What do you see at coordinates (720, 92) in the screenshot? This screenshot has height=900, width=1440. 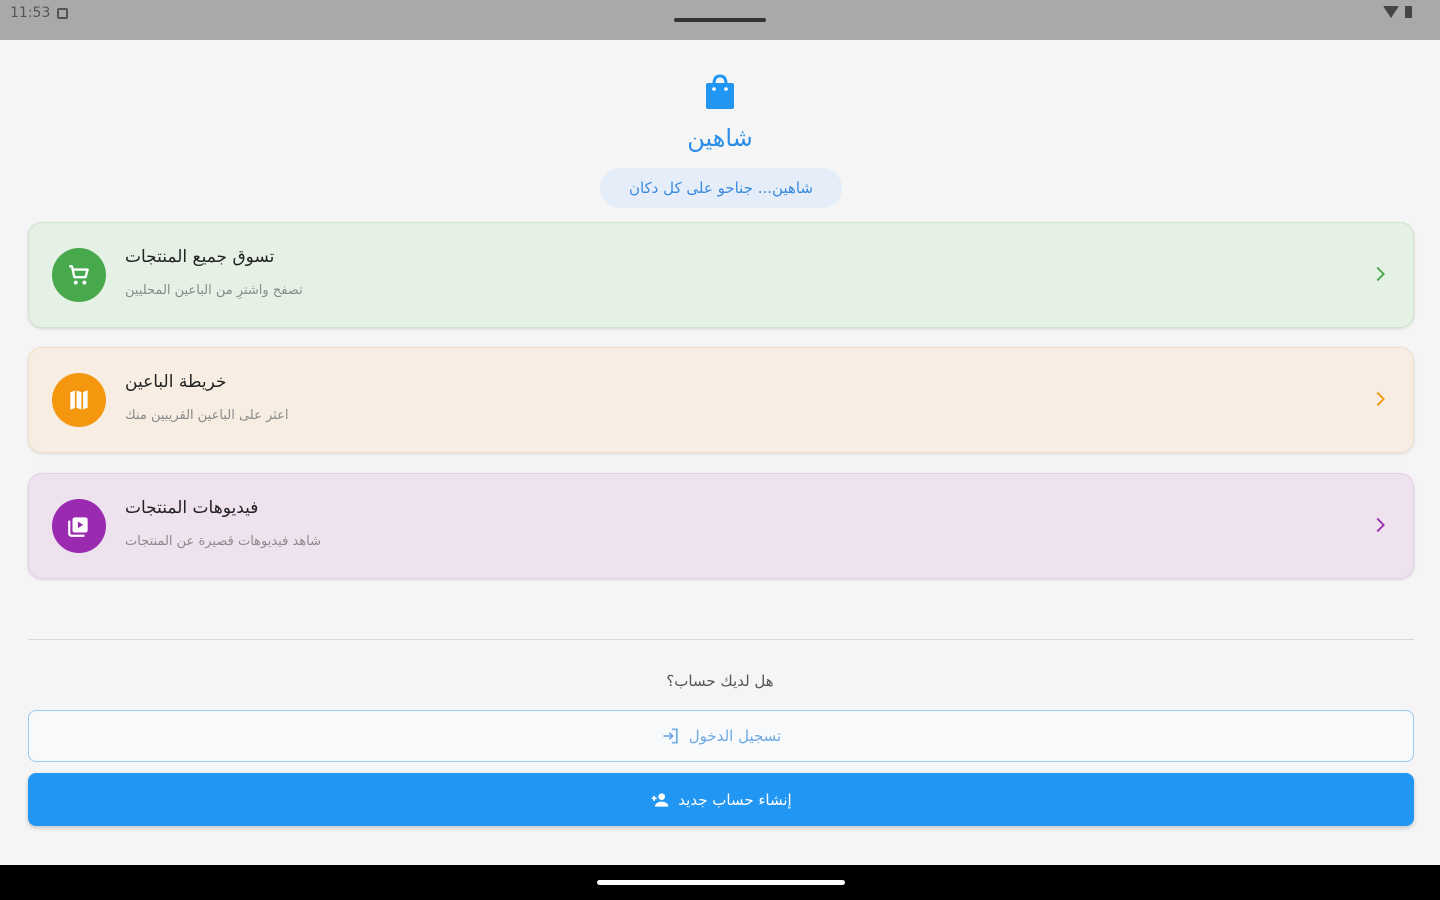 I see `shopping-bag-icon` at bounding box center [720, 92].